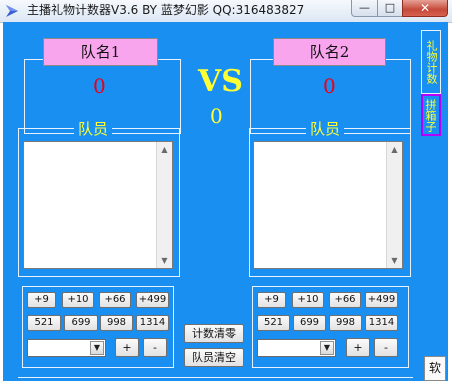 The image size is (452, 381). Describe the element at coordinates (116, 323) in the screenshot. I see `team1-preset-998-button: 998` at that location.